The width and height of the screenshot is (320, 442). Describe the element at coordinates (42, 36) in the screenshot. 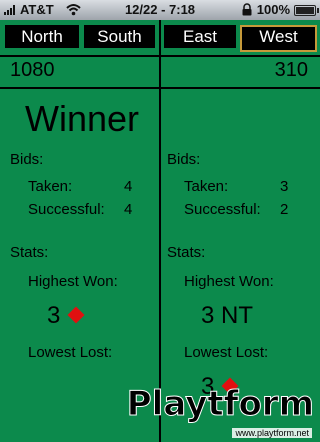

I see `team-button-north: North` at that location.